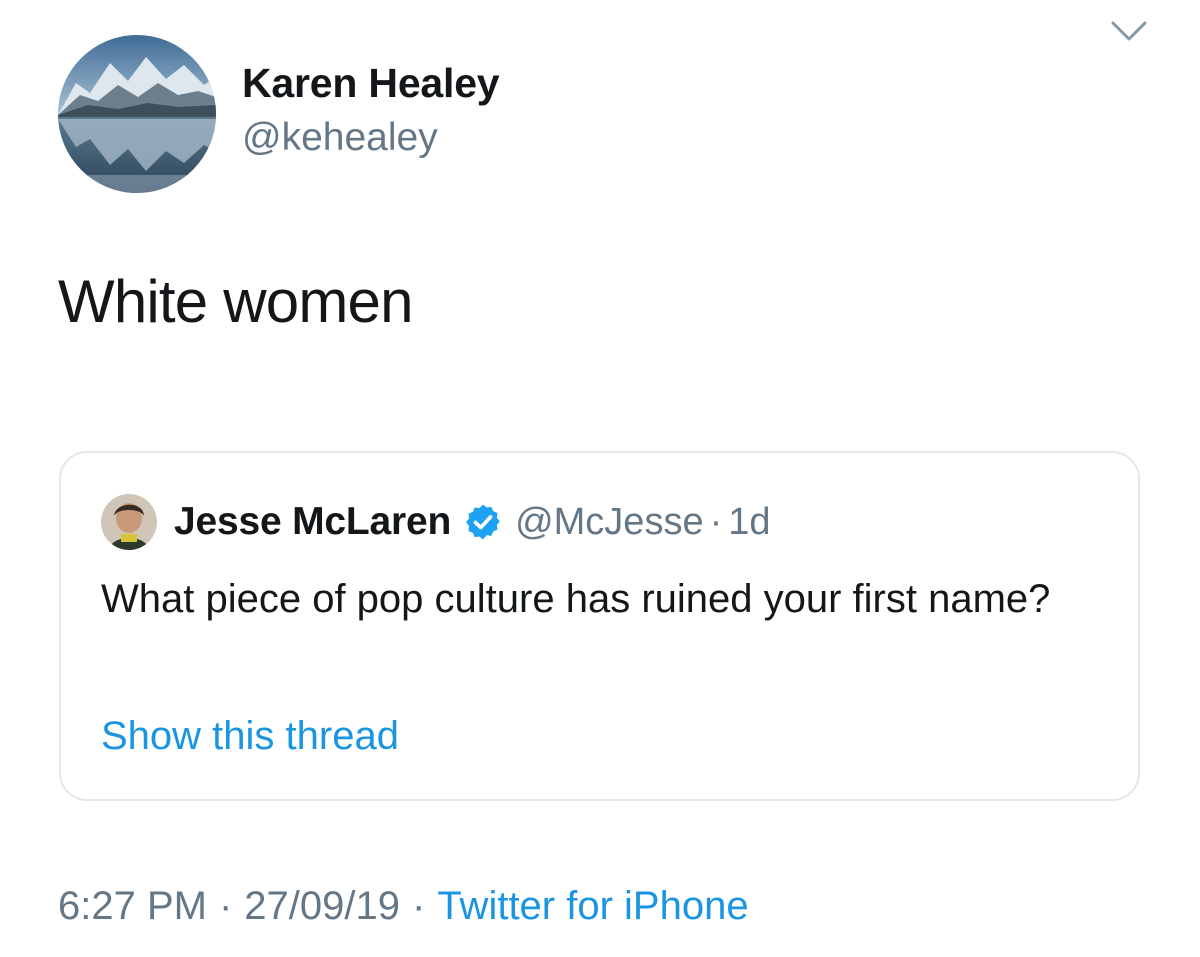 This screenshot has width=1200, height=957. Describe the element at coordinates (235, 301) in the screenshot. I see `tweet-text: White women` at that location.